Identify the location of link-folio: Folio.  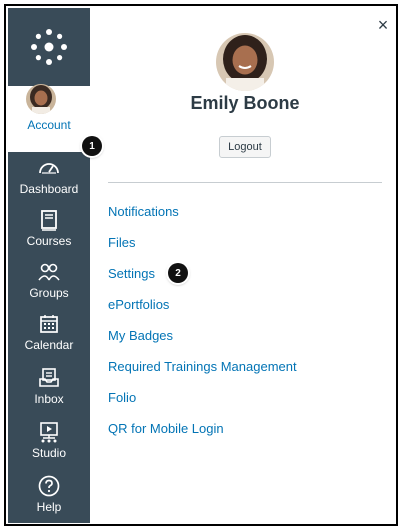
(122, 397).